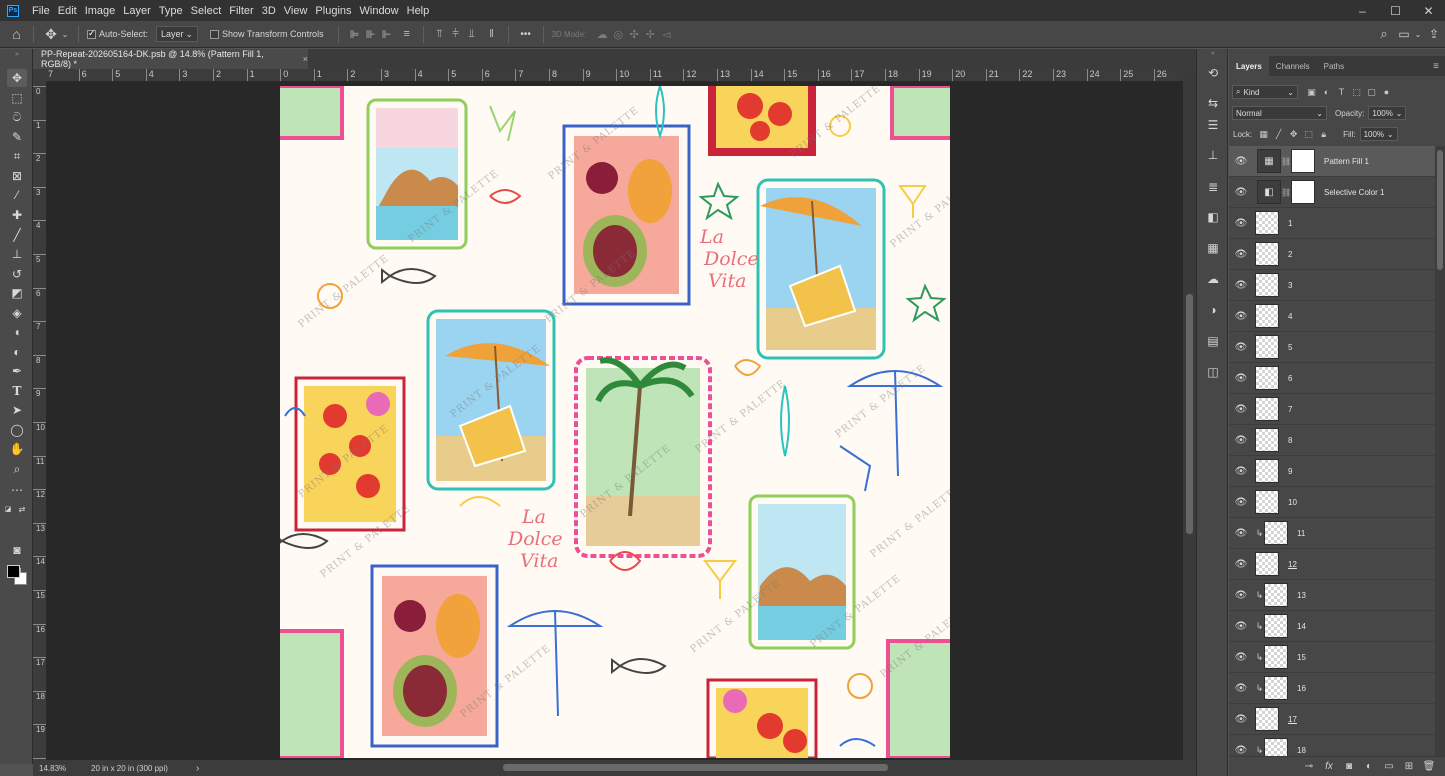 The height and width of the screenshot is (776, 1445). I want to click on layer-name: 13, so click(1301, 595).